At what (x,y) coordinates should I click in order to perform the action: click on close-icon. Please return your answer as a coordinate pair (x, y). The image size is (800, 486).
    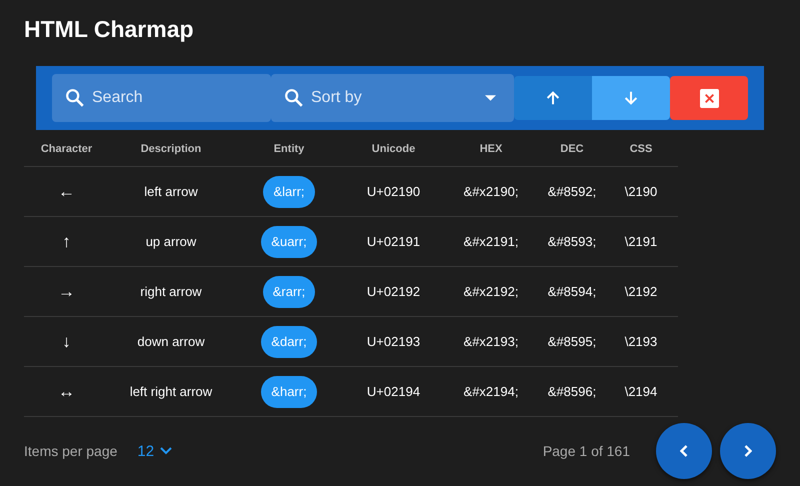
    Looking at the image, I should click on (709, 98).